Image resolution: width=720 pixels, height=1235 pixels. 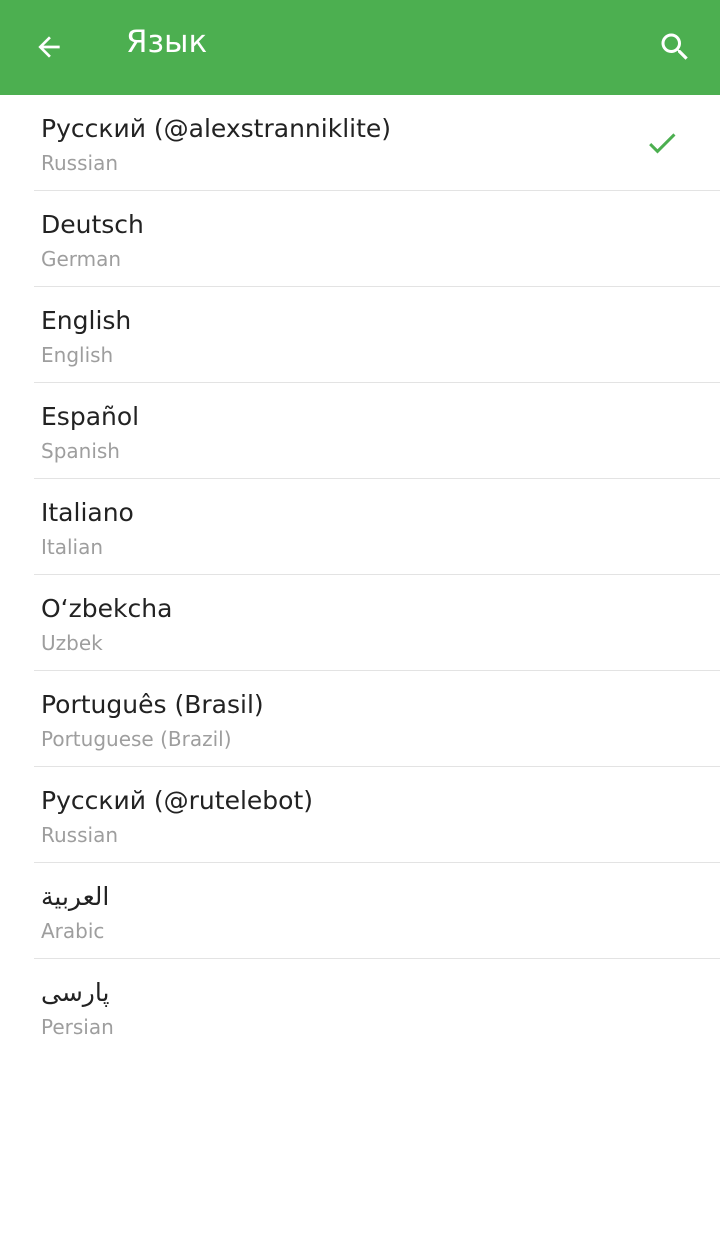 What do you see at coordinates (177, 800) in the screenshot?
I see `language-name: Русский (@rutelebot)` at bounding box center [177, 800].